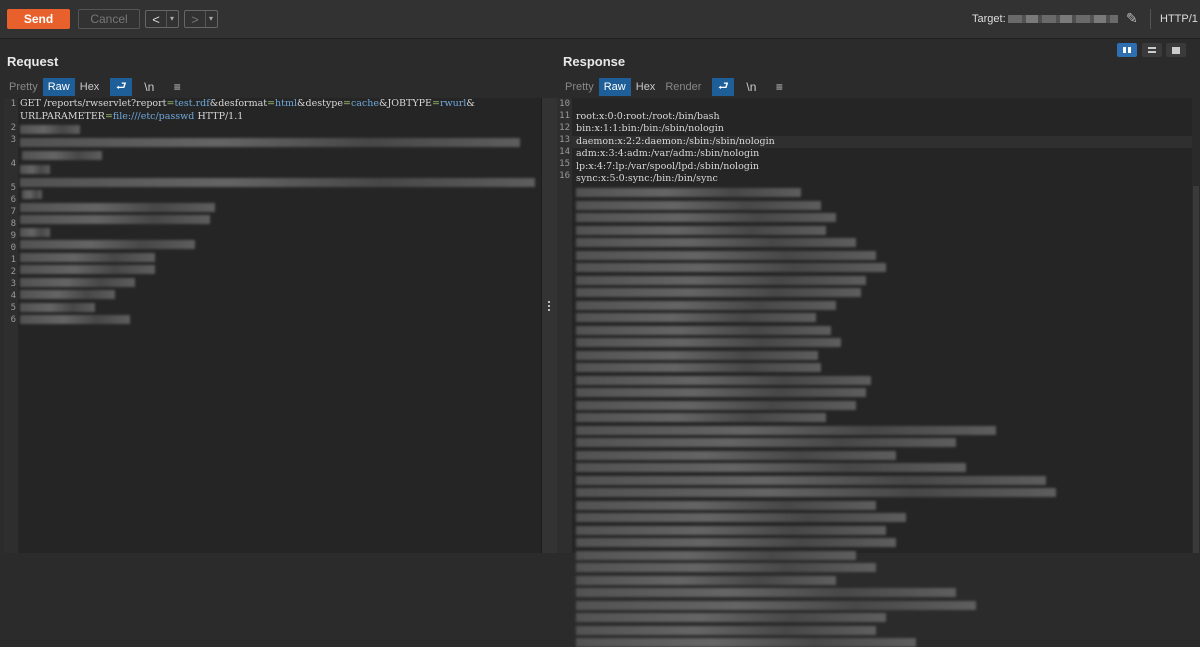 Image resolution: width=1200 pixels, height=647 pixels. What do you see at coordinates (23, 87) in the screenshot?
I see `request-tab-pretty: Pretty` at bounding box center [23, 87].